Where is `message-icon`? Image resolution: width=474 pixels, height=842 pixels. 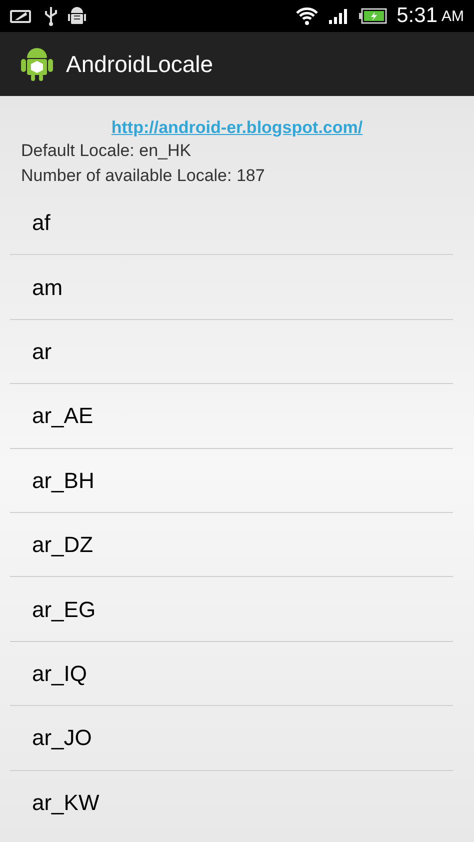 message-icon is located at coordinates (21, 16).